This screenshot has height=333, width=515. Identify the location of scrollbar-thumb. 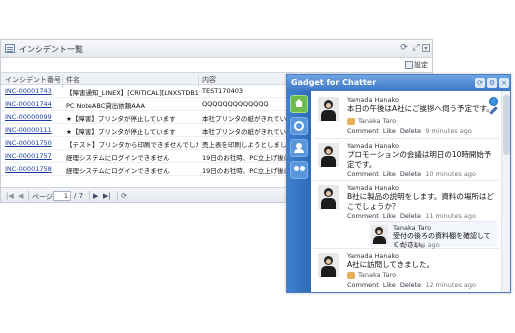
(506, 125).